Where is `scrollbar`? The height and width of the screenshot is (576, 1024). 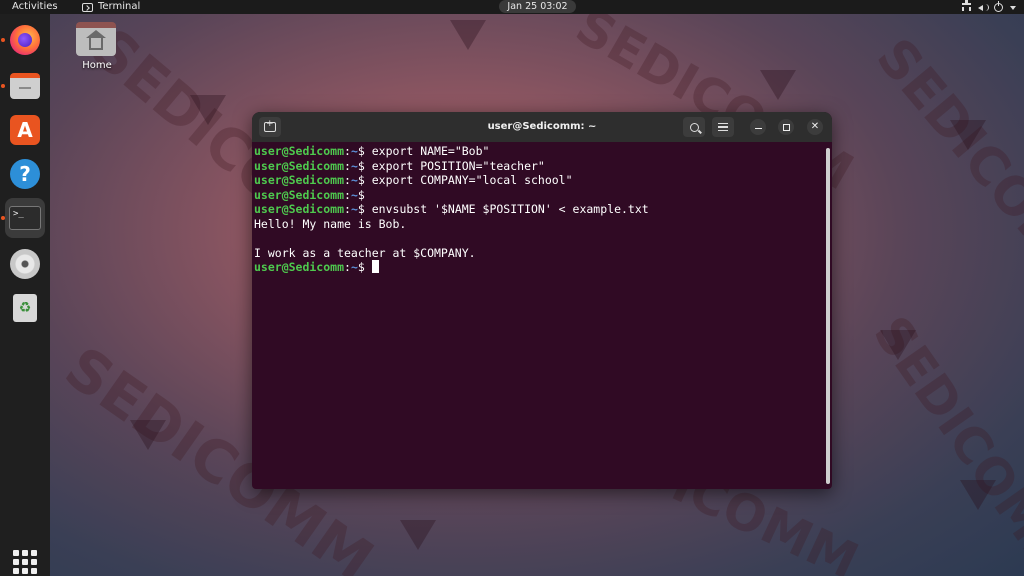
scrollbar is located at coordinates (828, 316).